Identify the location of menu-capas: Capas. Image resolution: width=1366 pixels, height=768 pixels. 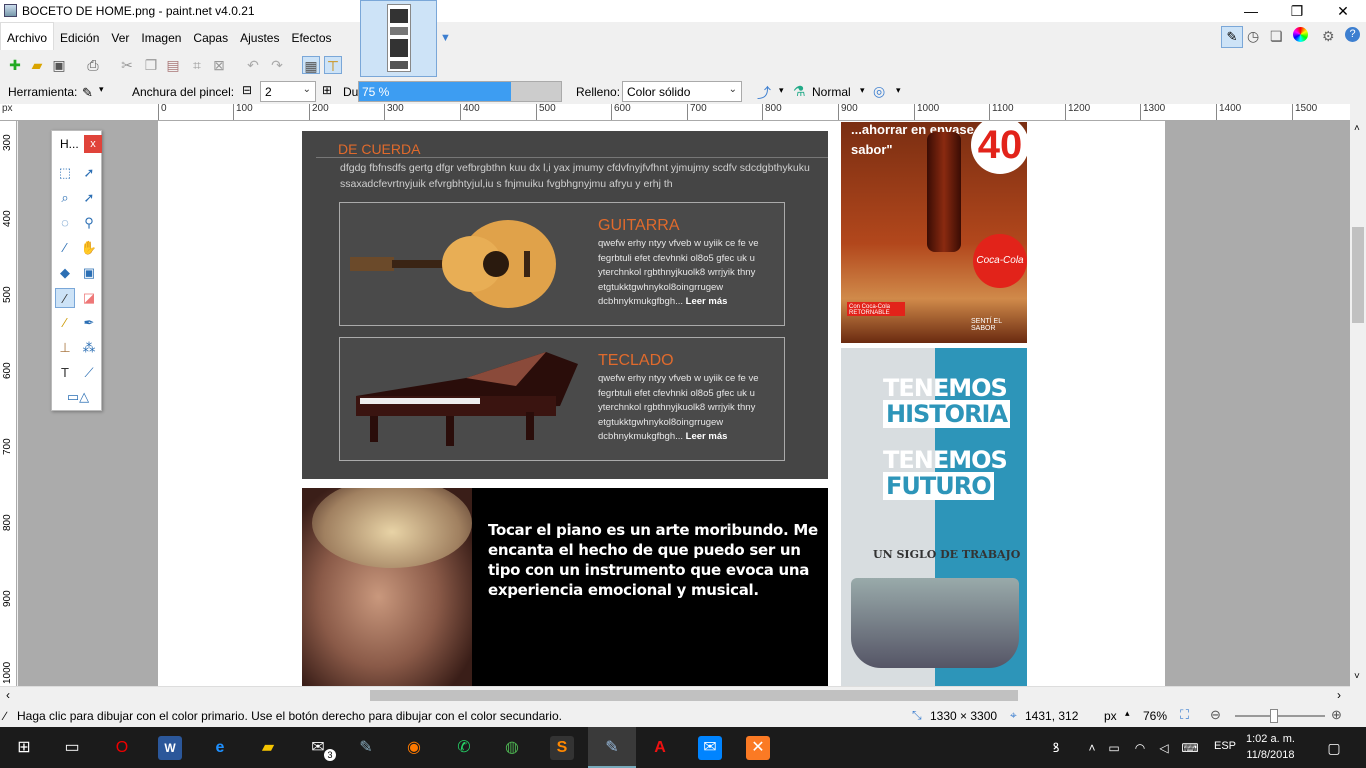
(210, 34).